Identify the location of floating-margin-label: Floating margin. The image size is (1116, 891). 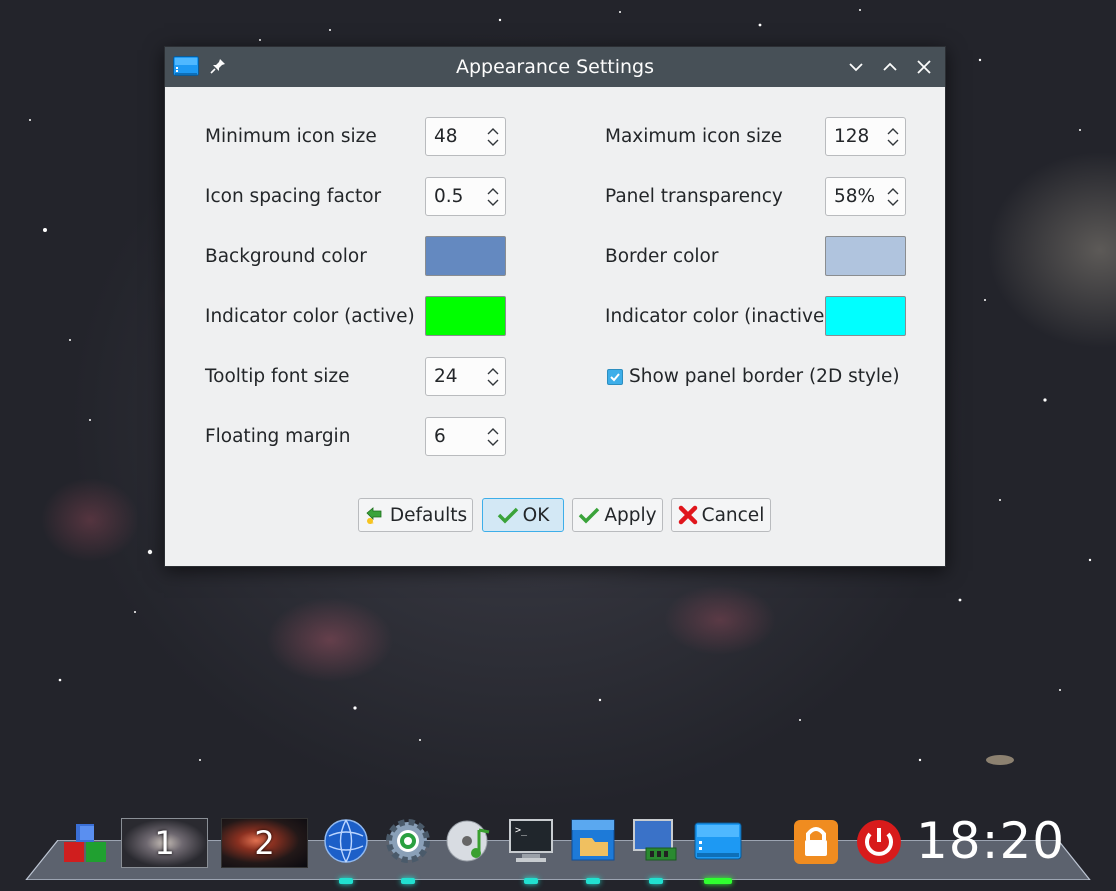
(278, 436).